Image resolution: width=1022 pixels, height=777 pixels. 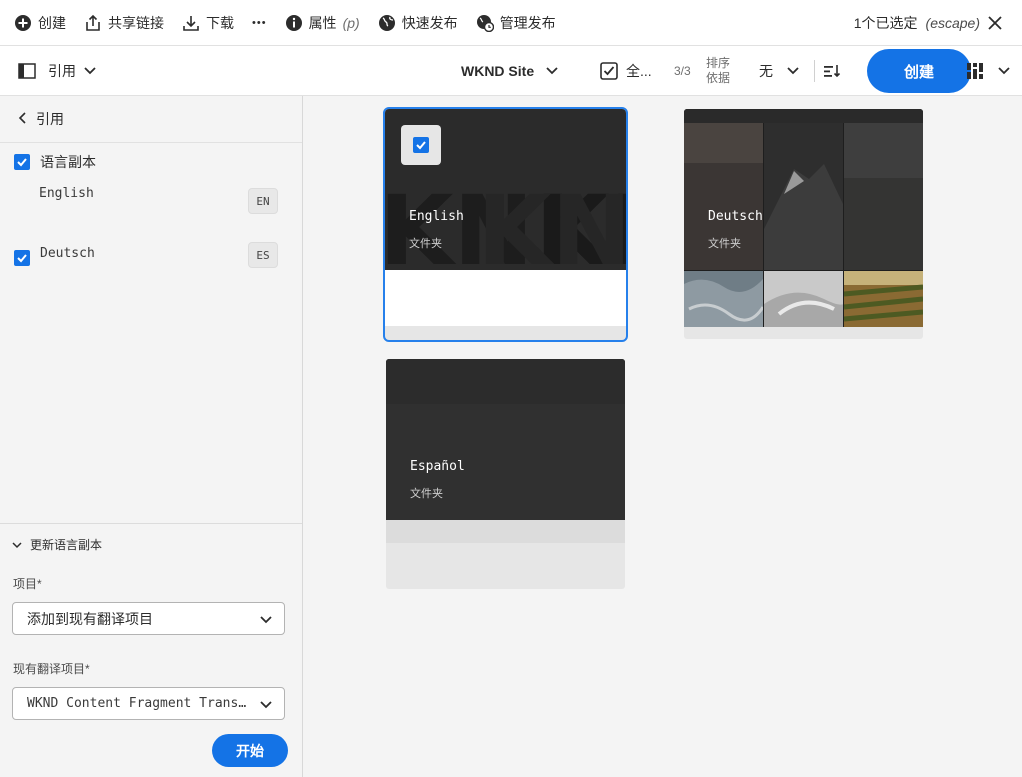 I want to click on close-icon, so click(x=995, y=23).